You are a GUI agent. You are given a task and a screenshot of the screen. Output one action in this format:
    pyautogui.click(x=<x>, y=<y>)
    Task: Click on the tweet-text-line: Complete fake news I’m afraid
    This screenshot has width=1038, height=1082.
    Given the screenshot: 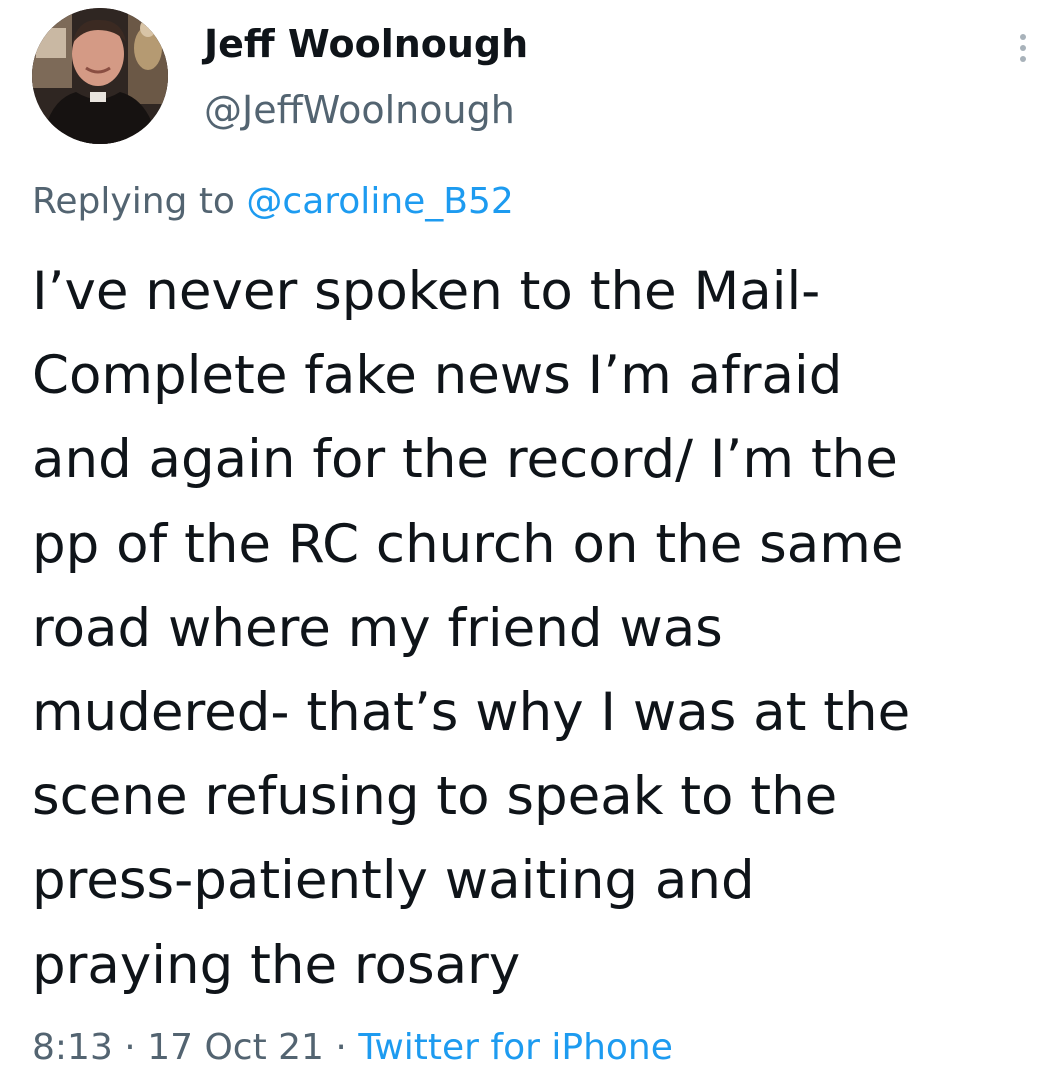 What is the action you would take?
    pyautogui.click(x=437, y=376)
    